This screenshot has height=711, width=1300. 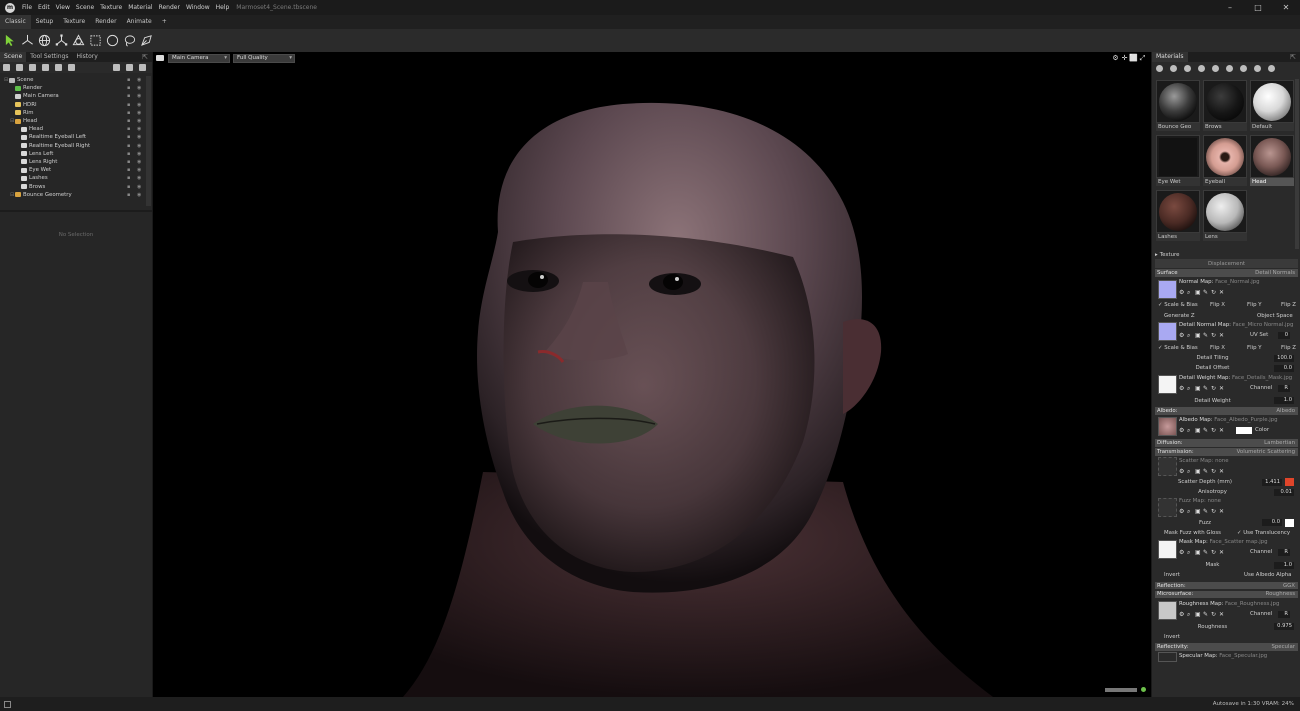 What do you see at coordinates (112, 40) in the screenshot?
I see `circle-select-icon` at bounding box center [112, 40].